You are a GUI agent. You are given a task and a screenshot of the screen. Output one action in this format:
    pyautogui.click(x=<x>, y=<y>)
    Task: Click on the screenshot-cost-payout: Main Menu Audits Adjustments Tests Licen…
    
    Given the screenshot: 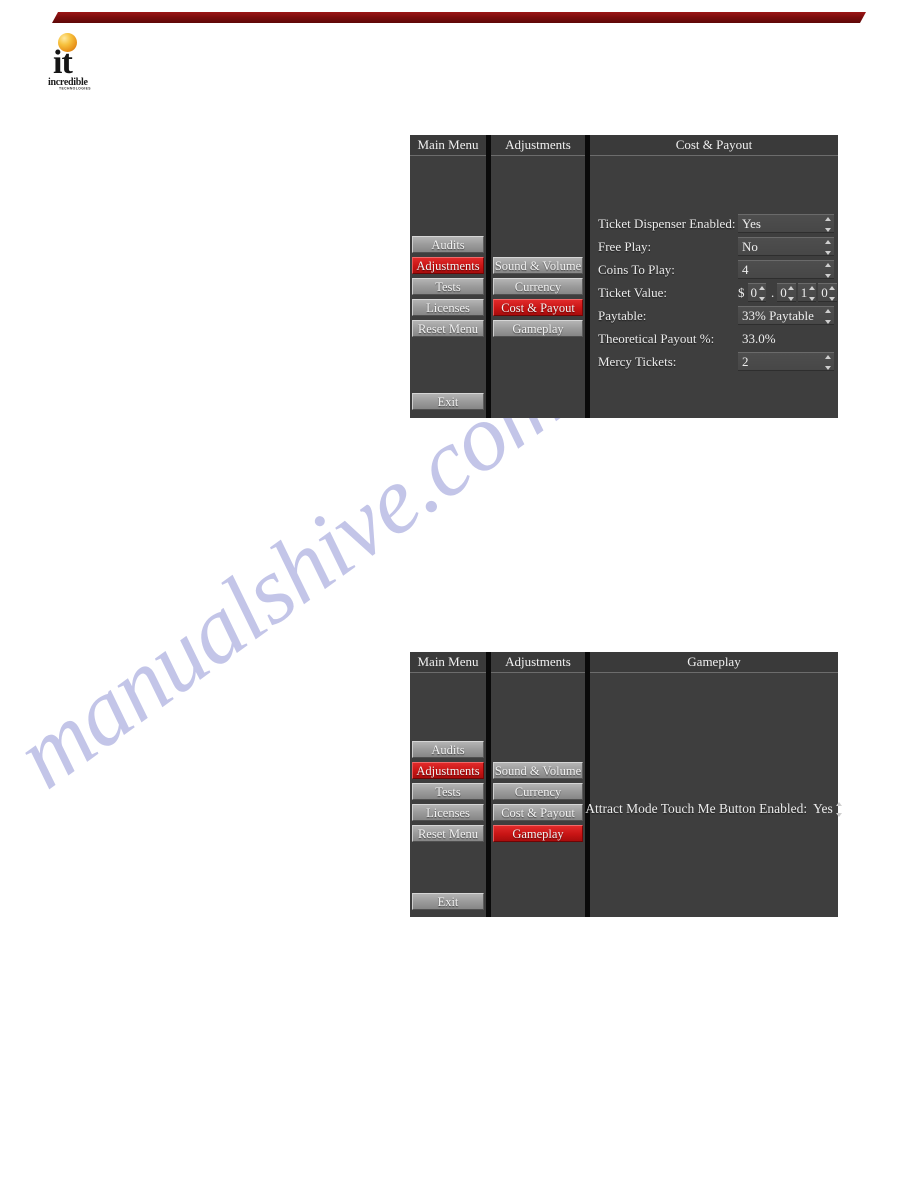 What is the action you would take?
    pyautogui.click(x=624, y=276)
    